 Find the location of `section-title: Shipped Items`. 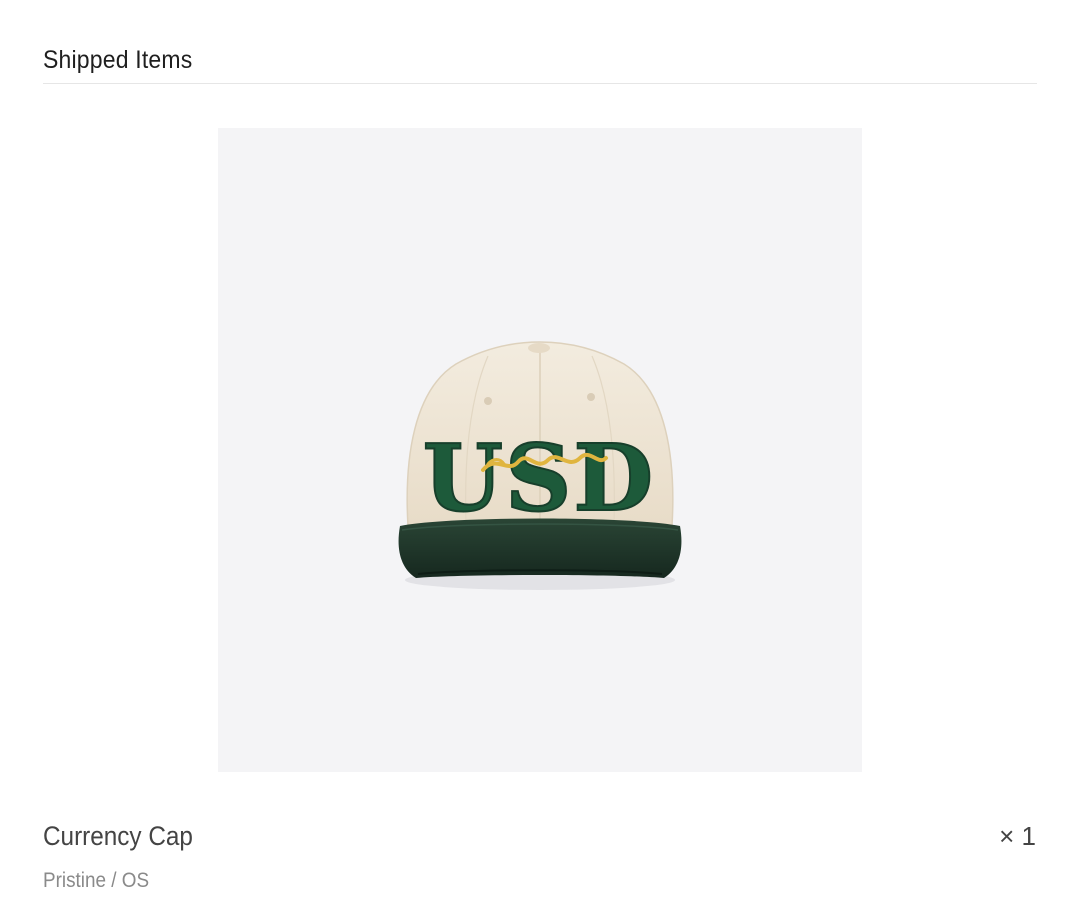

section-title: Shipped Items is located at coordinates (118, 60).